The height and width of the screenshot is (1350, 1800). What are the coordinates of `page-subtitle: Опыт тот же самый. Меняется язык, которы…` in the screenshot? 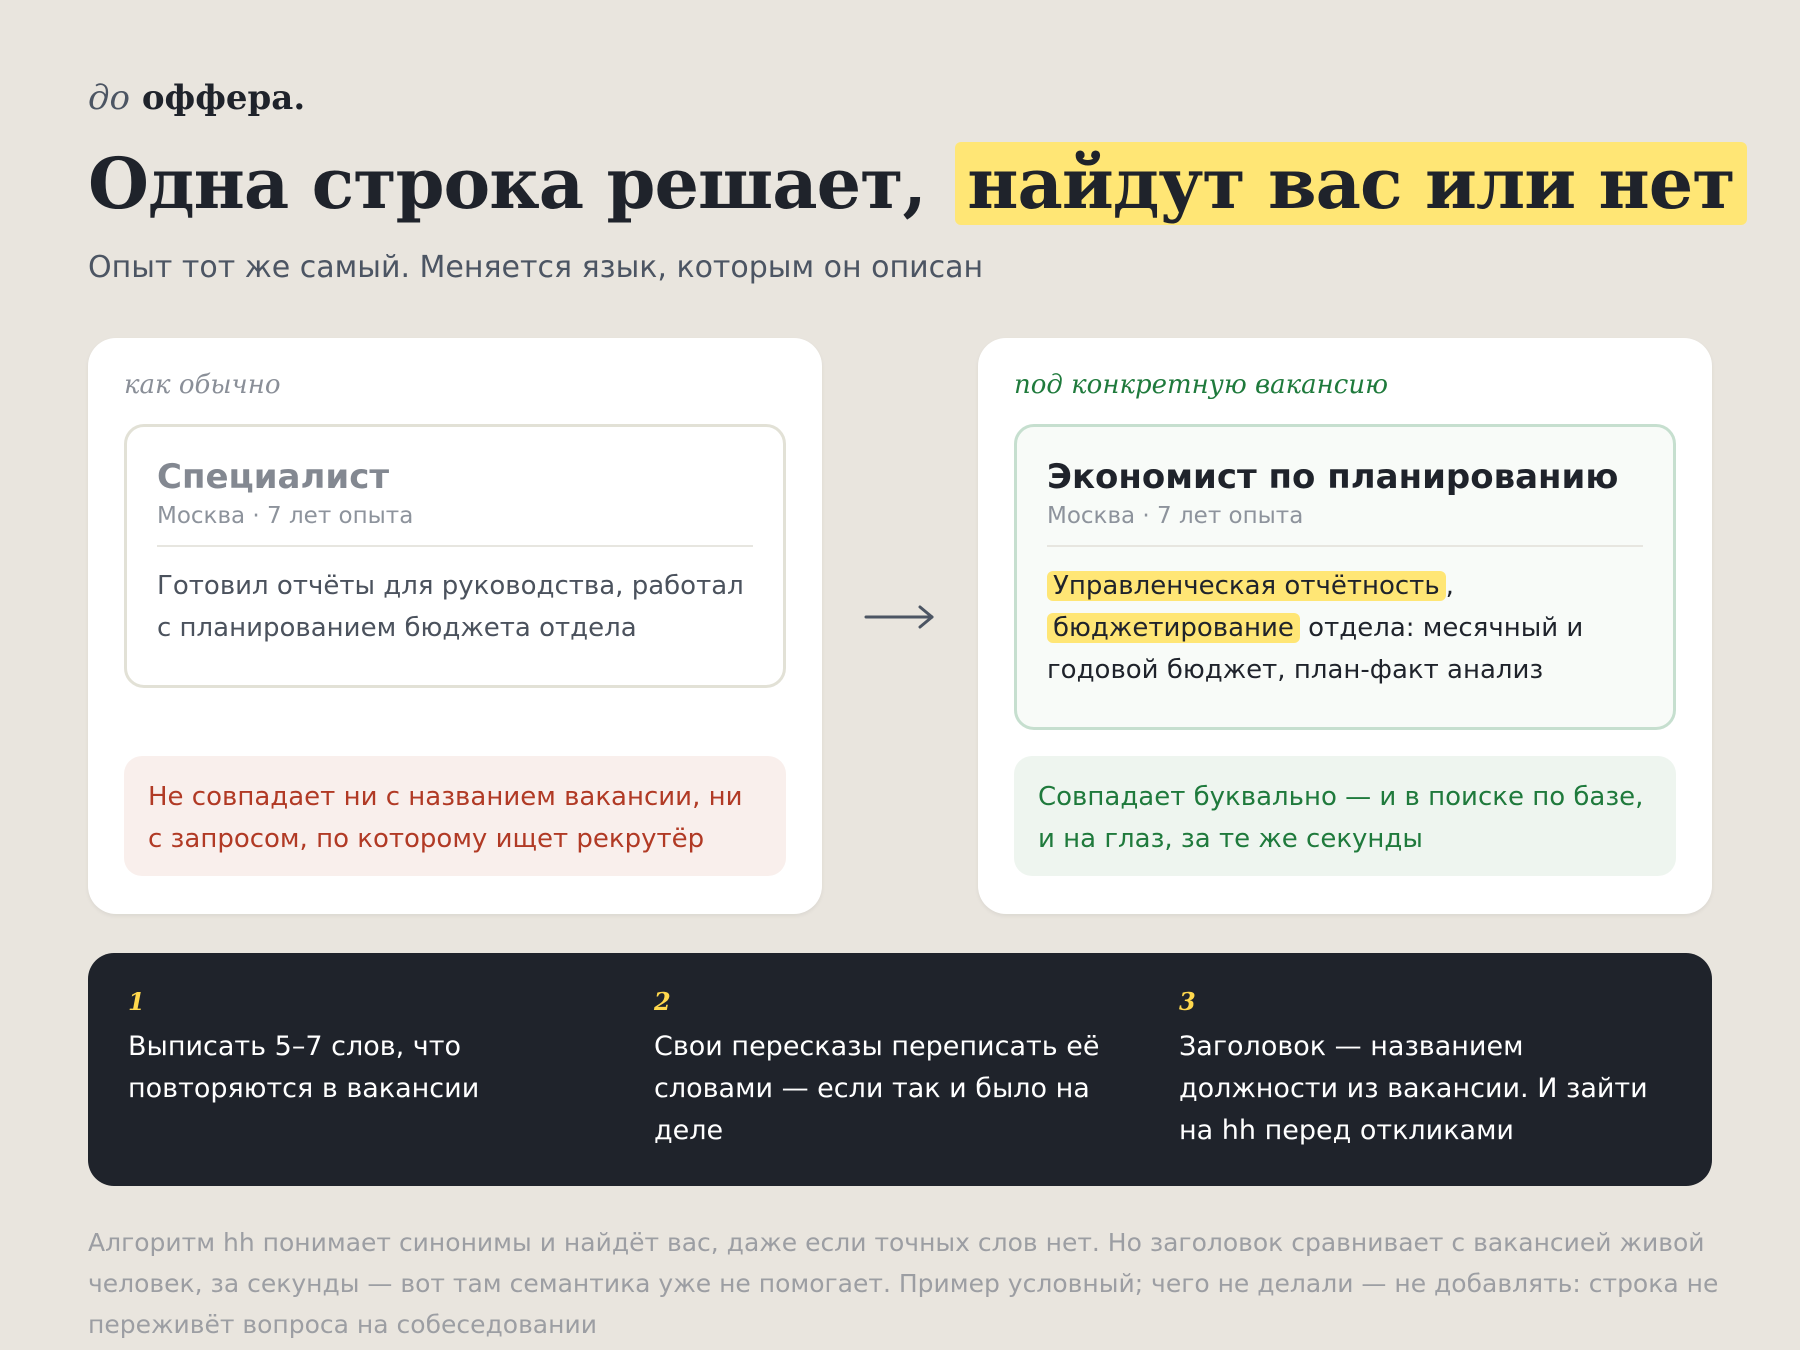 It's located at (536, 267).